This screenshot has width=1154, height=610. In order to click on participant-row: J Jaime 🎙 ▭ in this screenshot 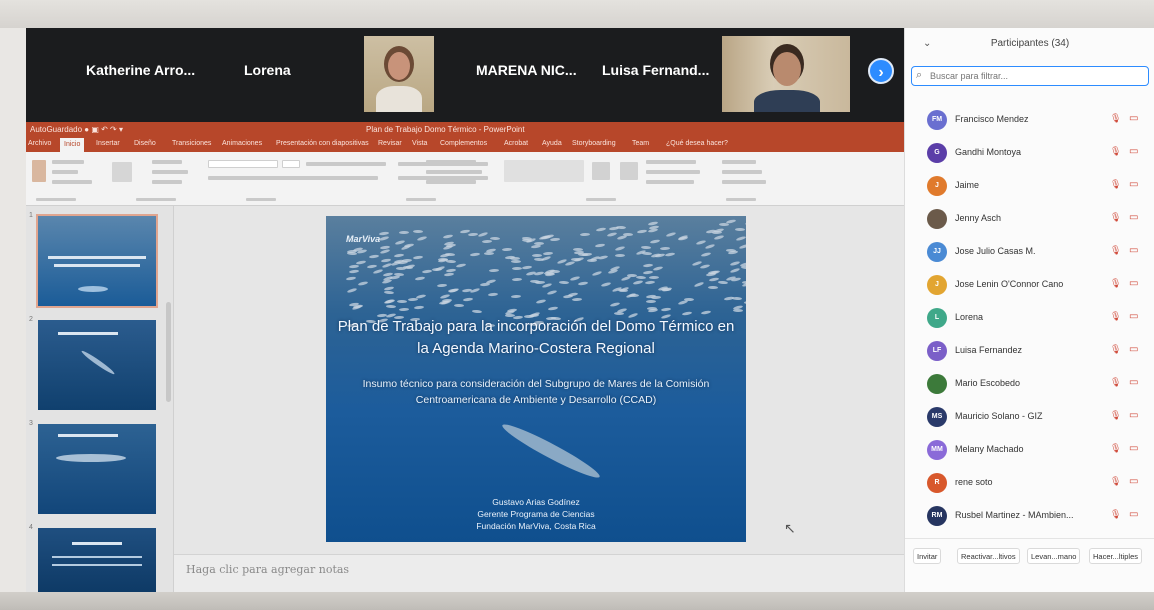, I will do `click(1029, 186)`.